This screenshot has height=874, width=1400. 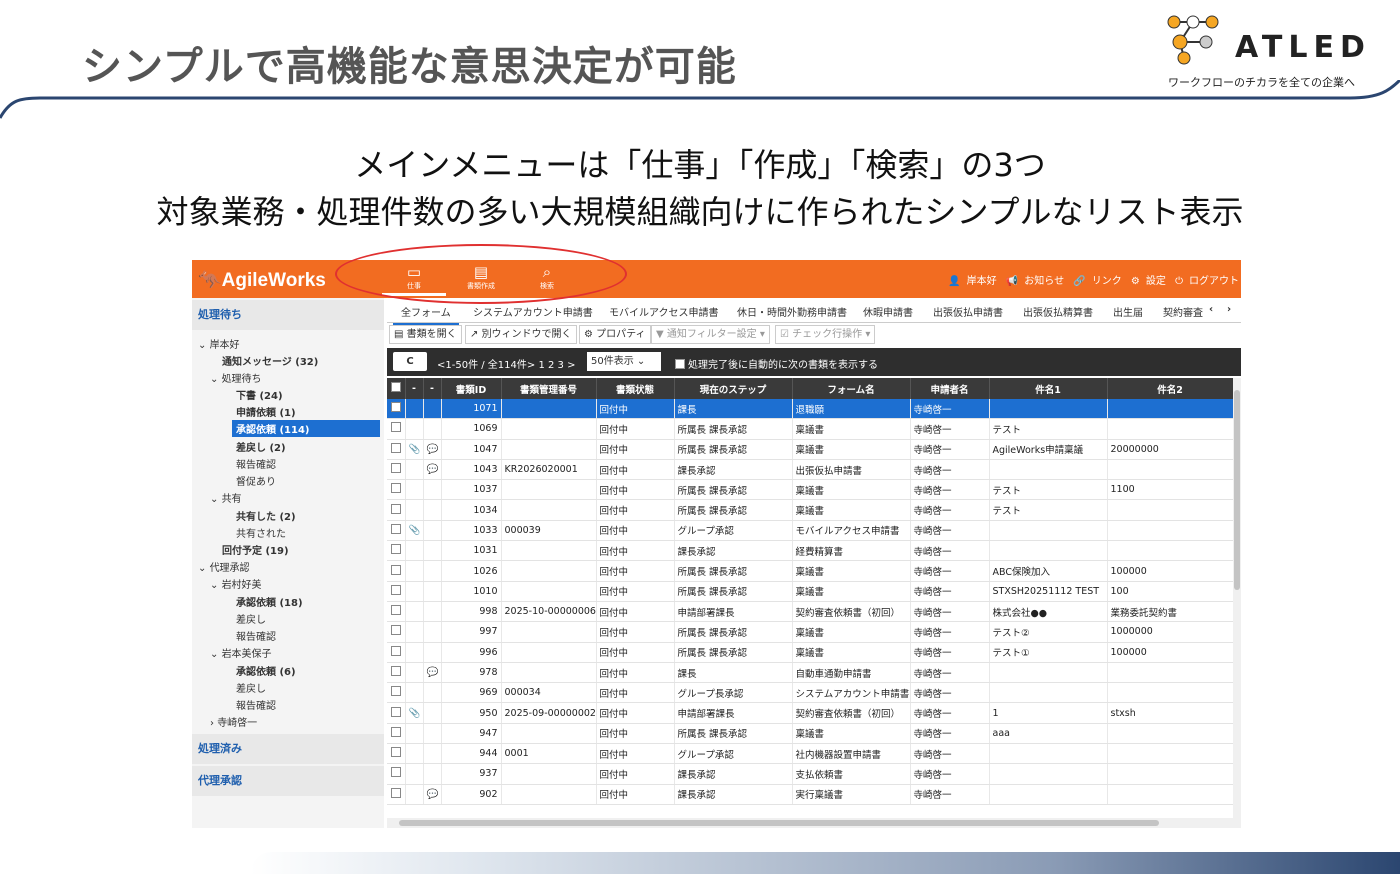 What do you see at coordinates (1183, 311) in the screenshot?
I see `form-tab: 契約審査` at bounding box center [1183, 311].